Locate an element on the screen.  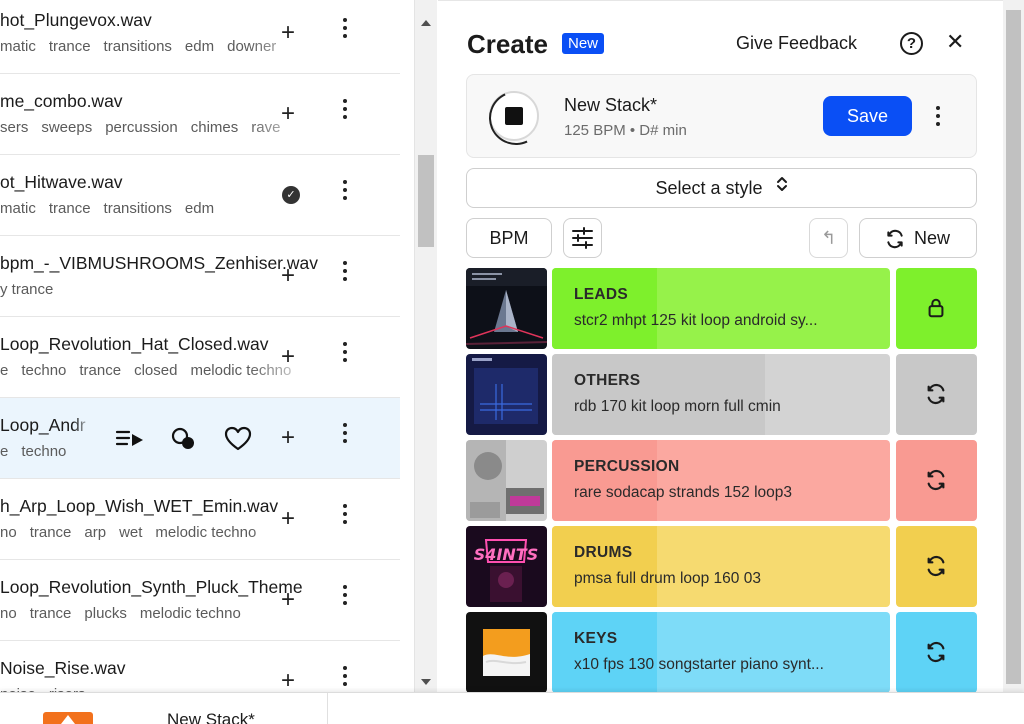
panel-scrollbar is located at coordinates (1013, 346).